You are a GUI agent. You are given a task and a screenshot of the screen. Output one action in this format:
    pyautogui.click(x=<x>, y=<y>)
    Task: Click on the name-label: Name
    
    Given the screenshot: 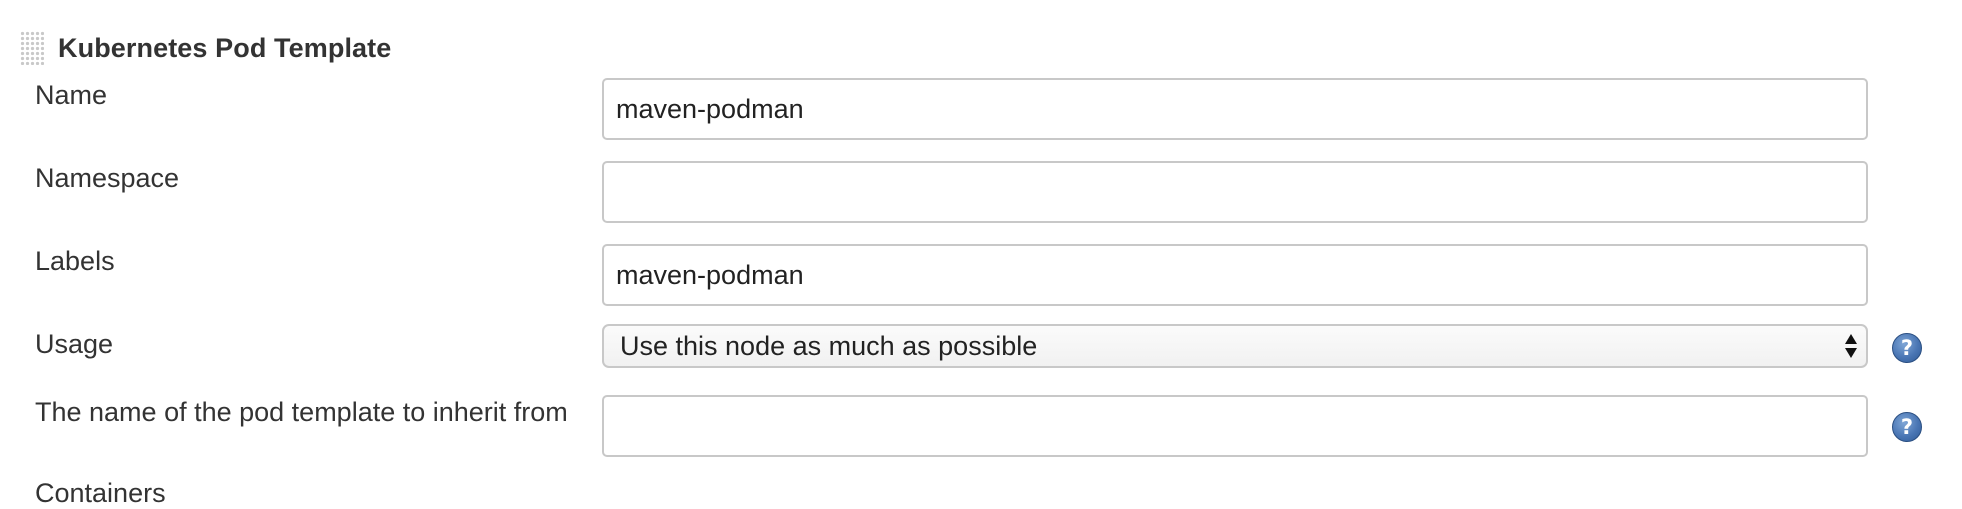 What is the action you would take?
    pyautogui.click(x=71, y=95)
    